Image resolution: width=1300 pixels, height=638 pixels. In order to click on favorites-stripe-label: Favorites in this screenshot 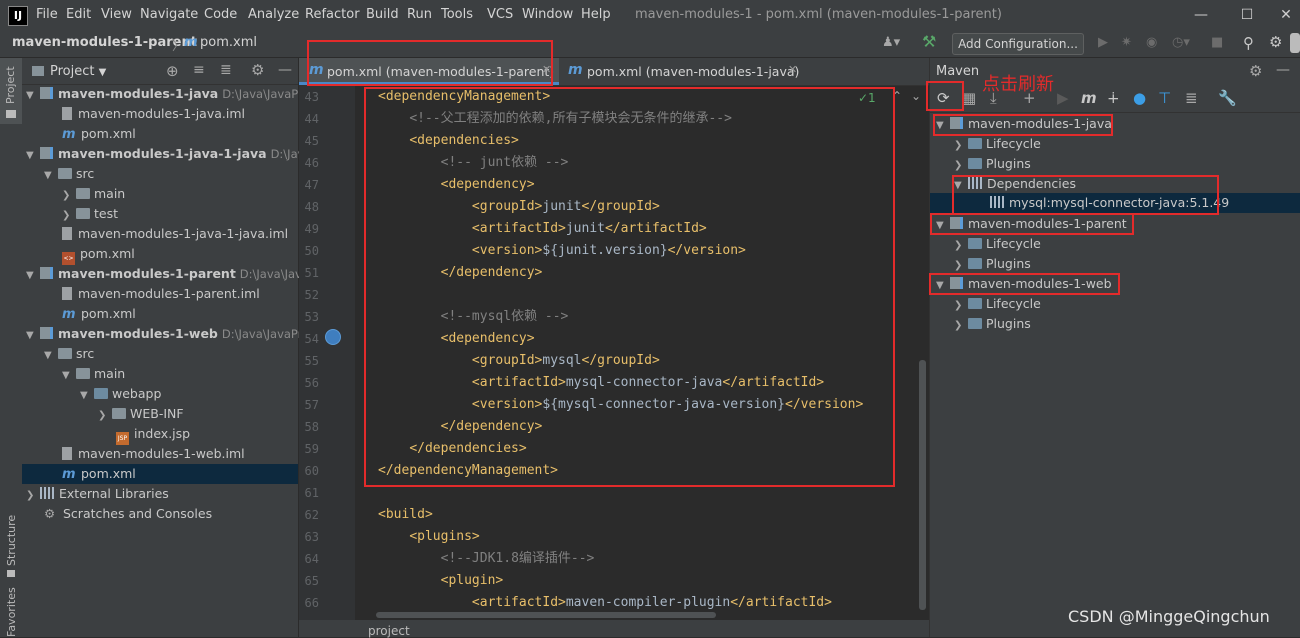, I will do `click(11, 612)`.